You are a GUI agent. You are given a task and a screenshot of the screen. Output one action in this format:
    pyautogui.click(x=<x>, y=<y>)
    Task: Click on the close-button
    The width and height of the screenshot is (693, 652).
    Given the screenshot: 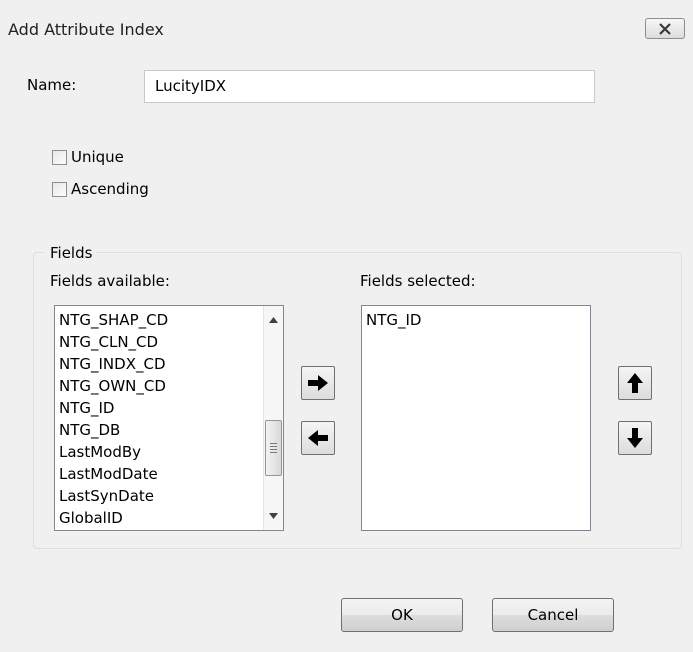 What is the action you would take?
    pyautogui.click(x=665, y=28)
    